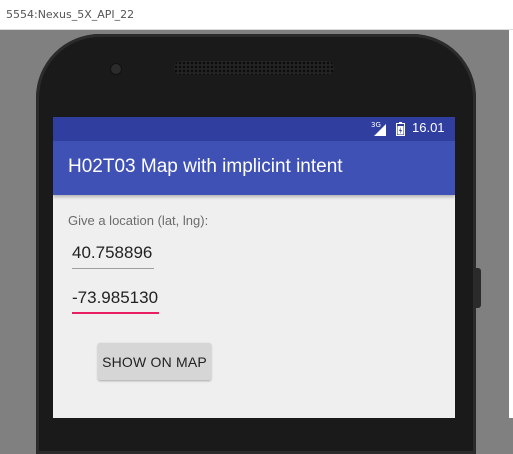  What do you see at coordinates (70, 14) in the screenshot?
I see `emulator-title: 5554:Nexus_5X_API_22` at bounding box center [70, 14].